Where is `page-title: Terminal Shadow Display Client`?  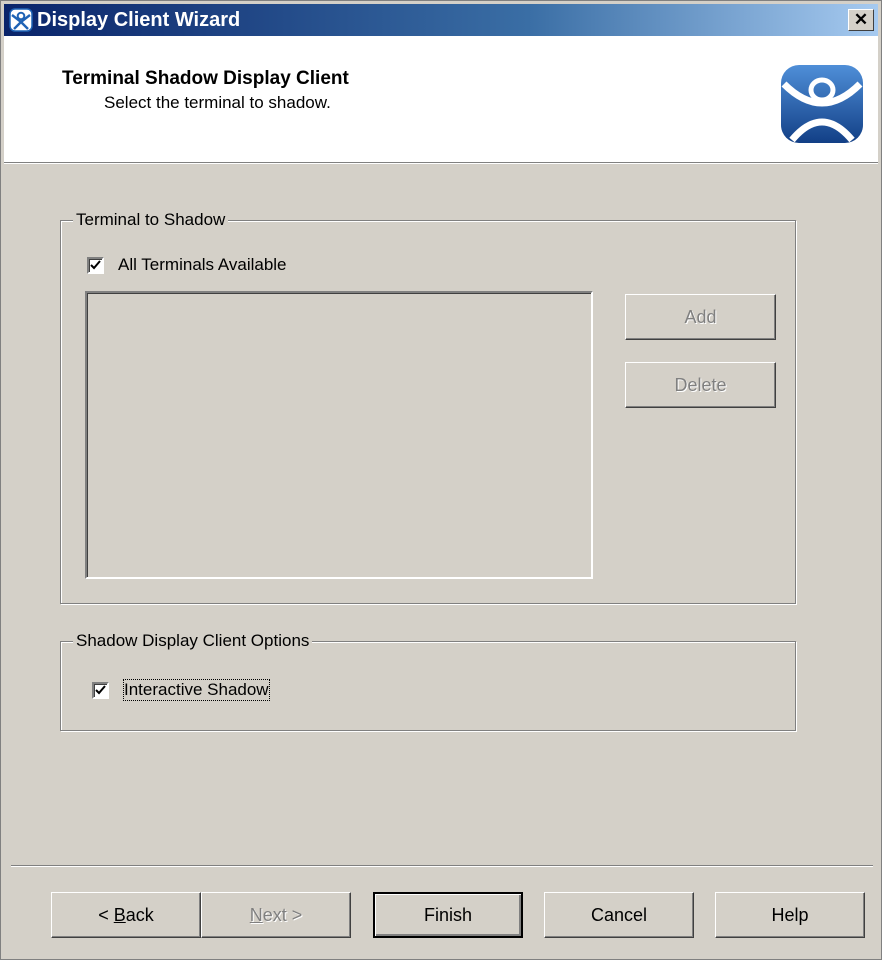
page-title: Terminal Shadow Display Client is located at coordinates (205, 78).